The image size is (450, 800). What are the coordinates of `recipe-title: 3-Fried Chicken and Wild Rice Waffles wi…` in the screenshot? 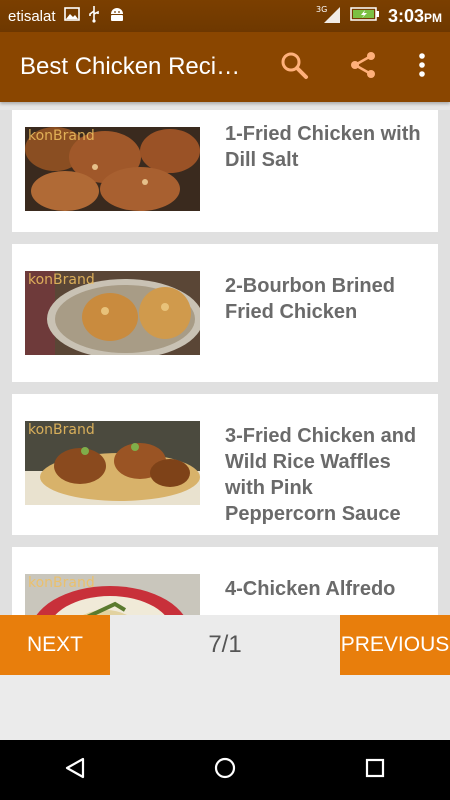 It's located at (321, 475).